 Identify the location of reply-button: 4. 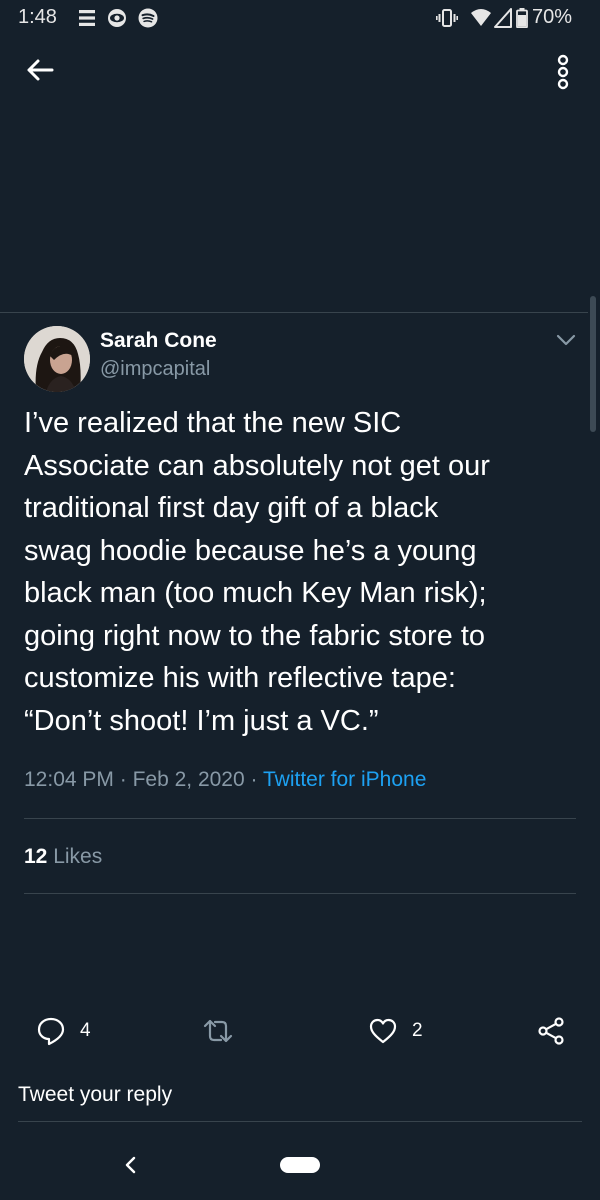
(63, 1031).